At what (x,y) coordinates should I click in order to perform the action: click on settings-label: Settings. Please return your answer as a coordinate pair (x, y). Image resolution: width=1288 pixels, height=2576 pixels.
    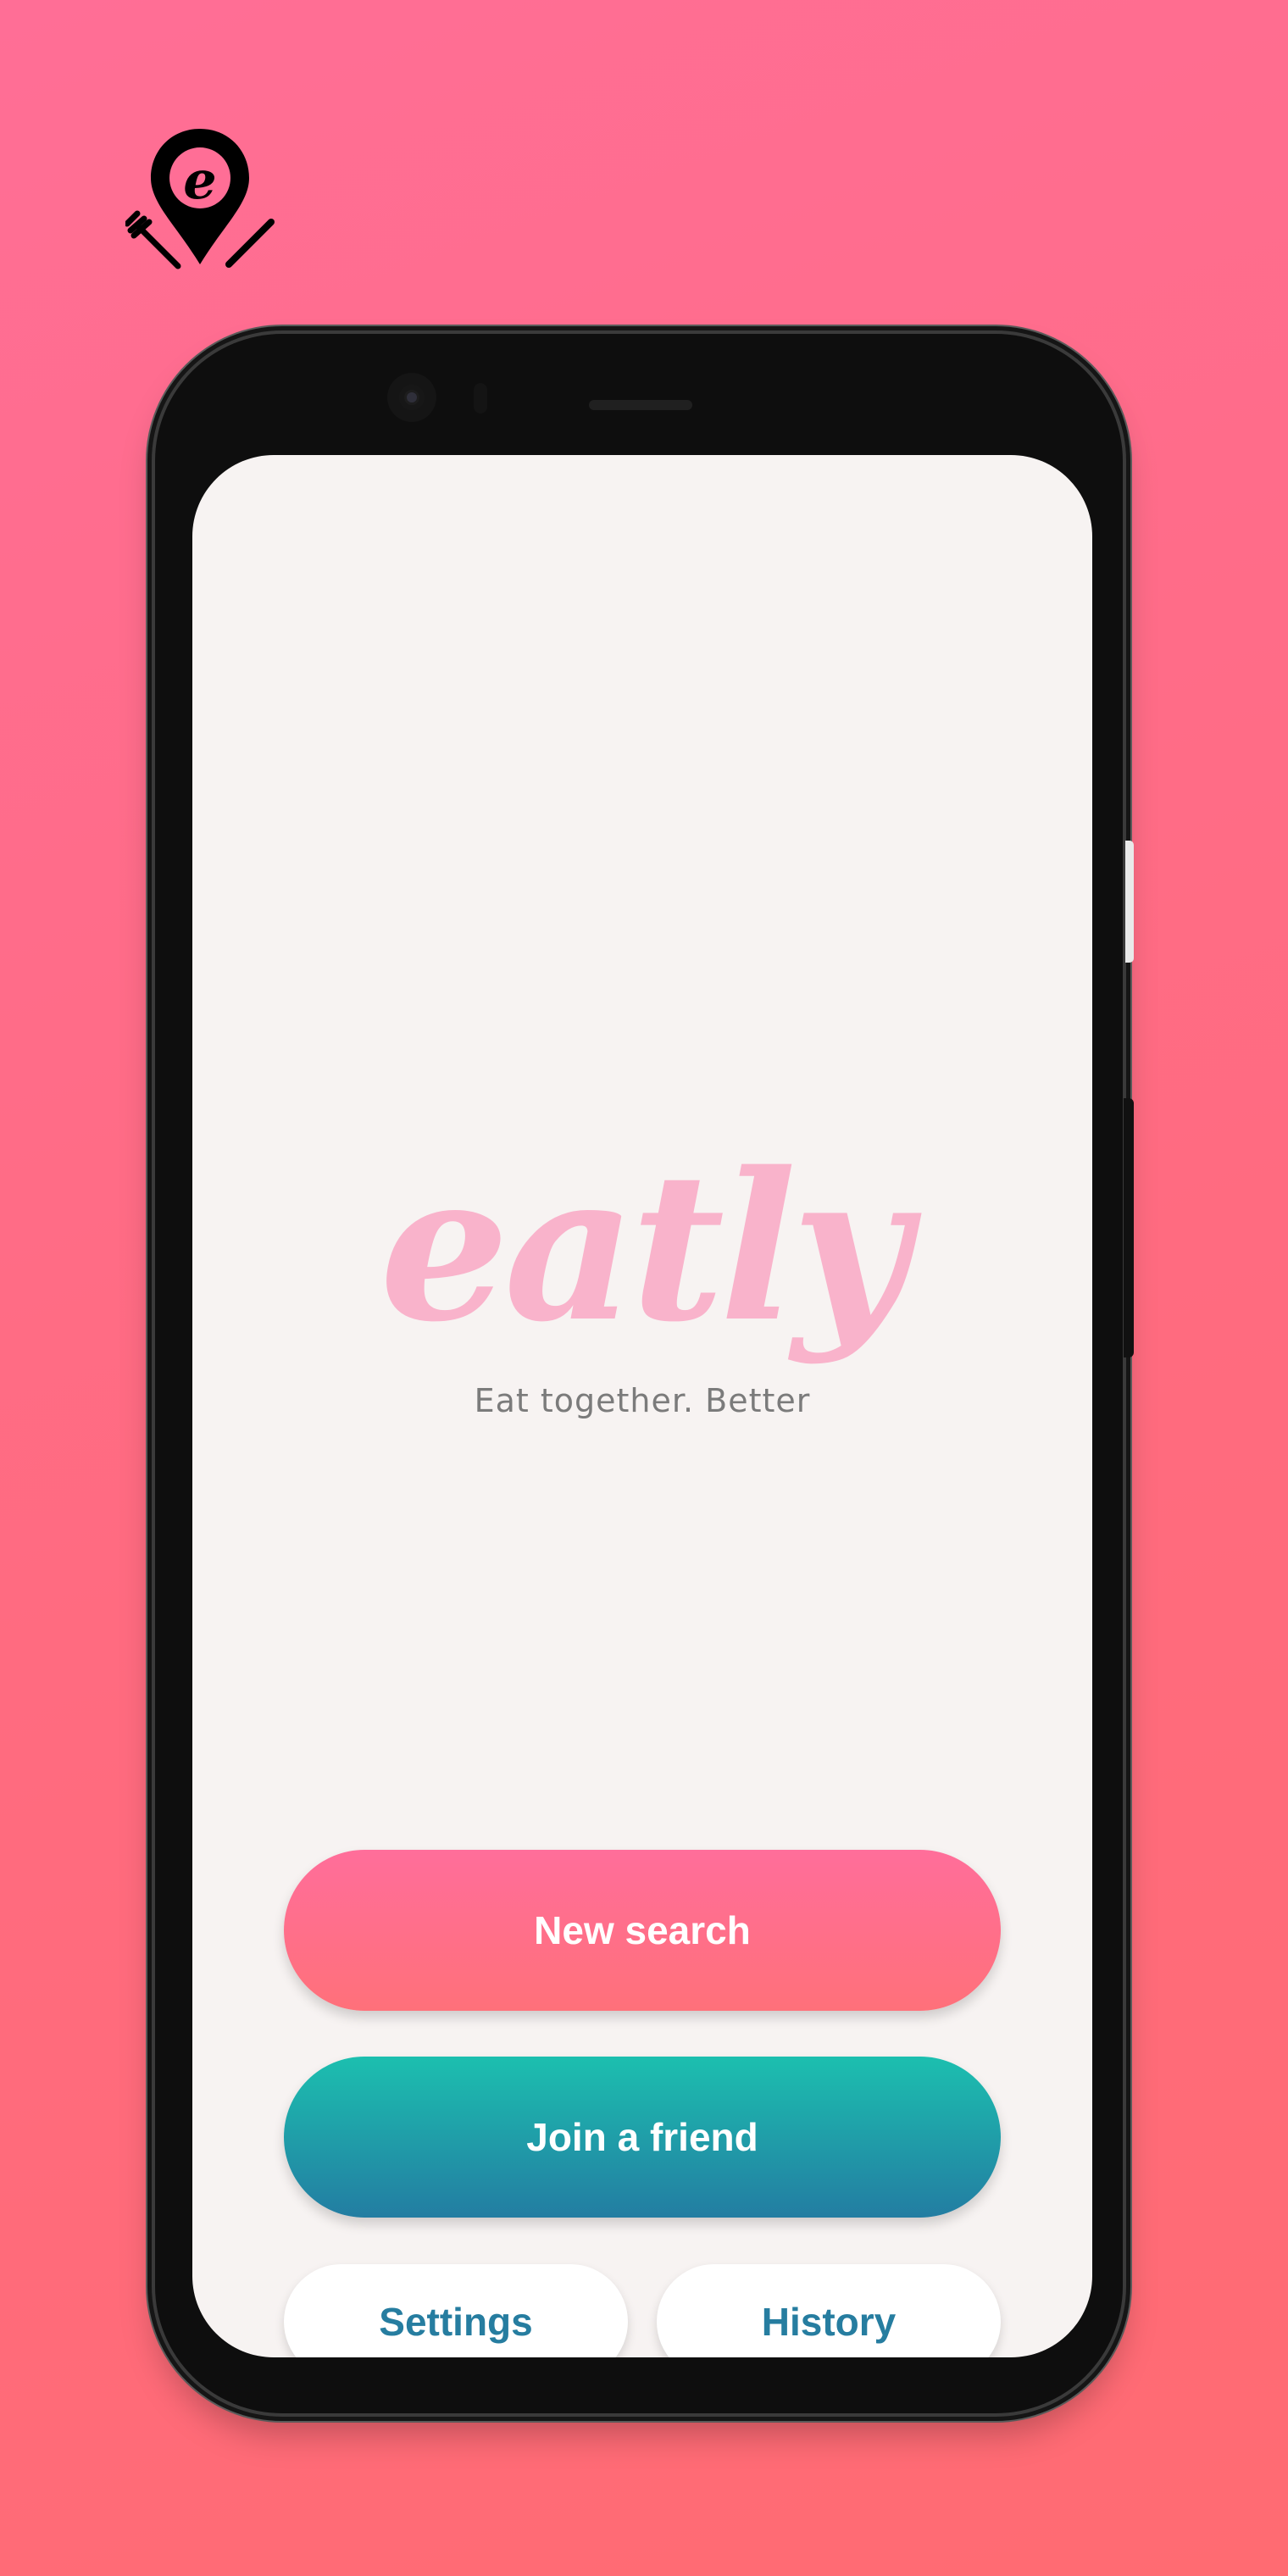
    Looking at the image, I should click on (456, 2322).